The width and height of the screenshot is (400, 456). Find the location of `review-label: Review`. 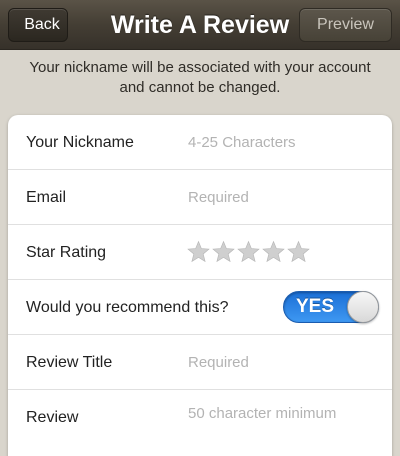

review-label: Review is located at coordinates (52, 417).